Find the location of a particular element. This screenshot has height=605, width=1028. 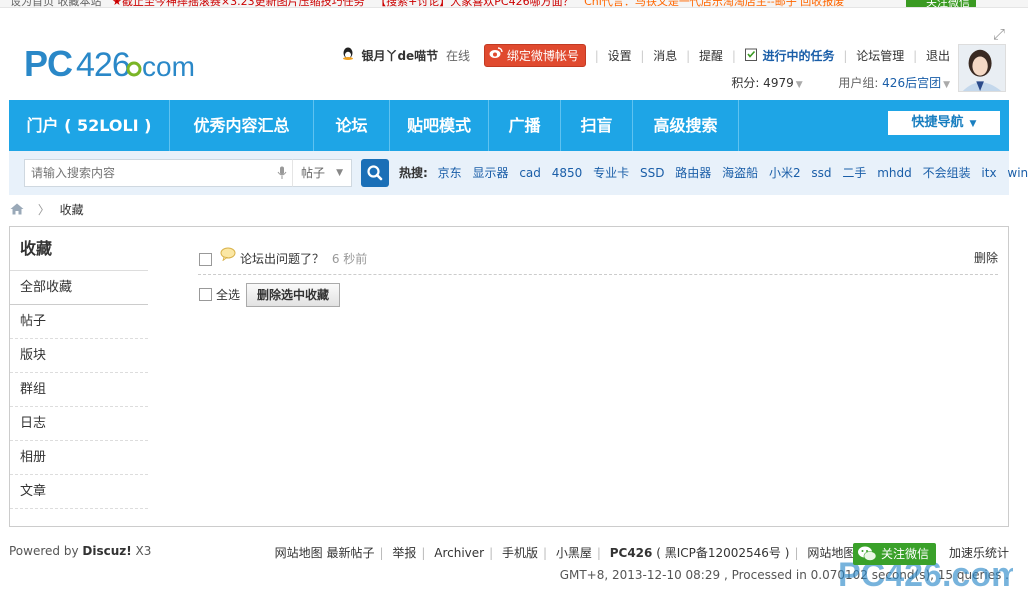

sidebar-item-albums: 相册 is located at coordinates (79, 458).